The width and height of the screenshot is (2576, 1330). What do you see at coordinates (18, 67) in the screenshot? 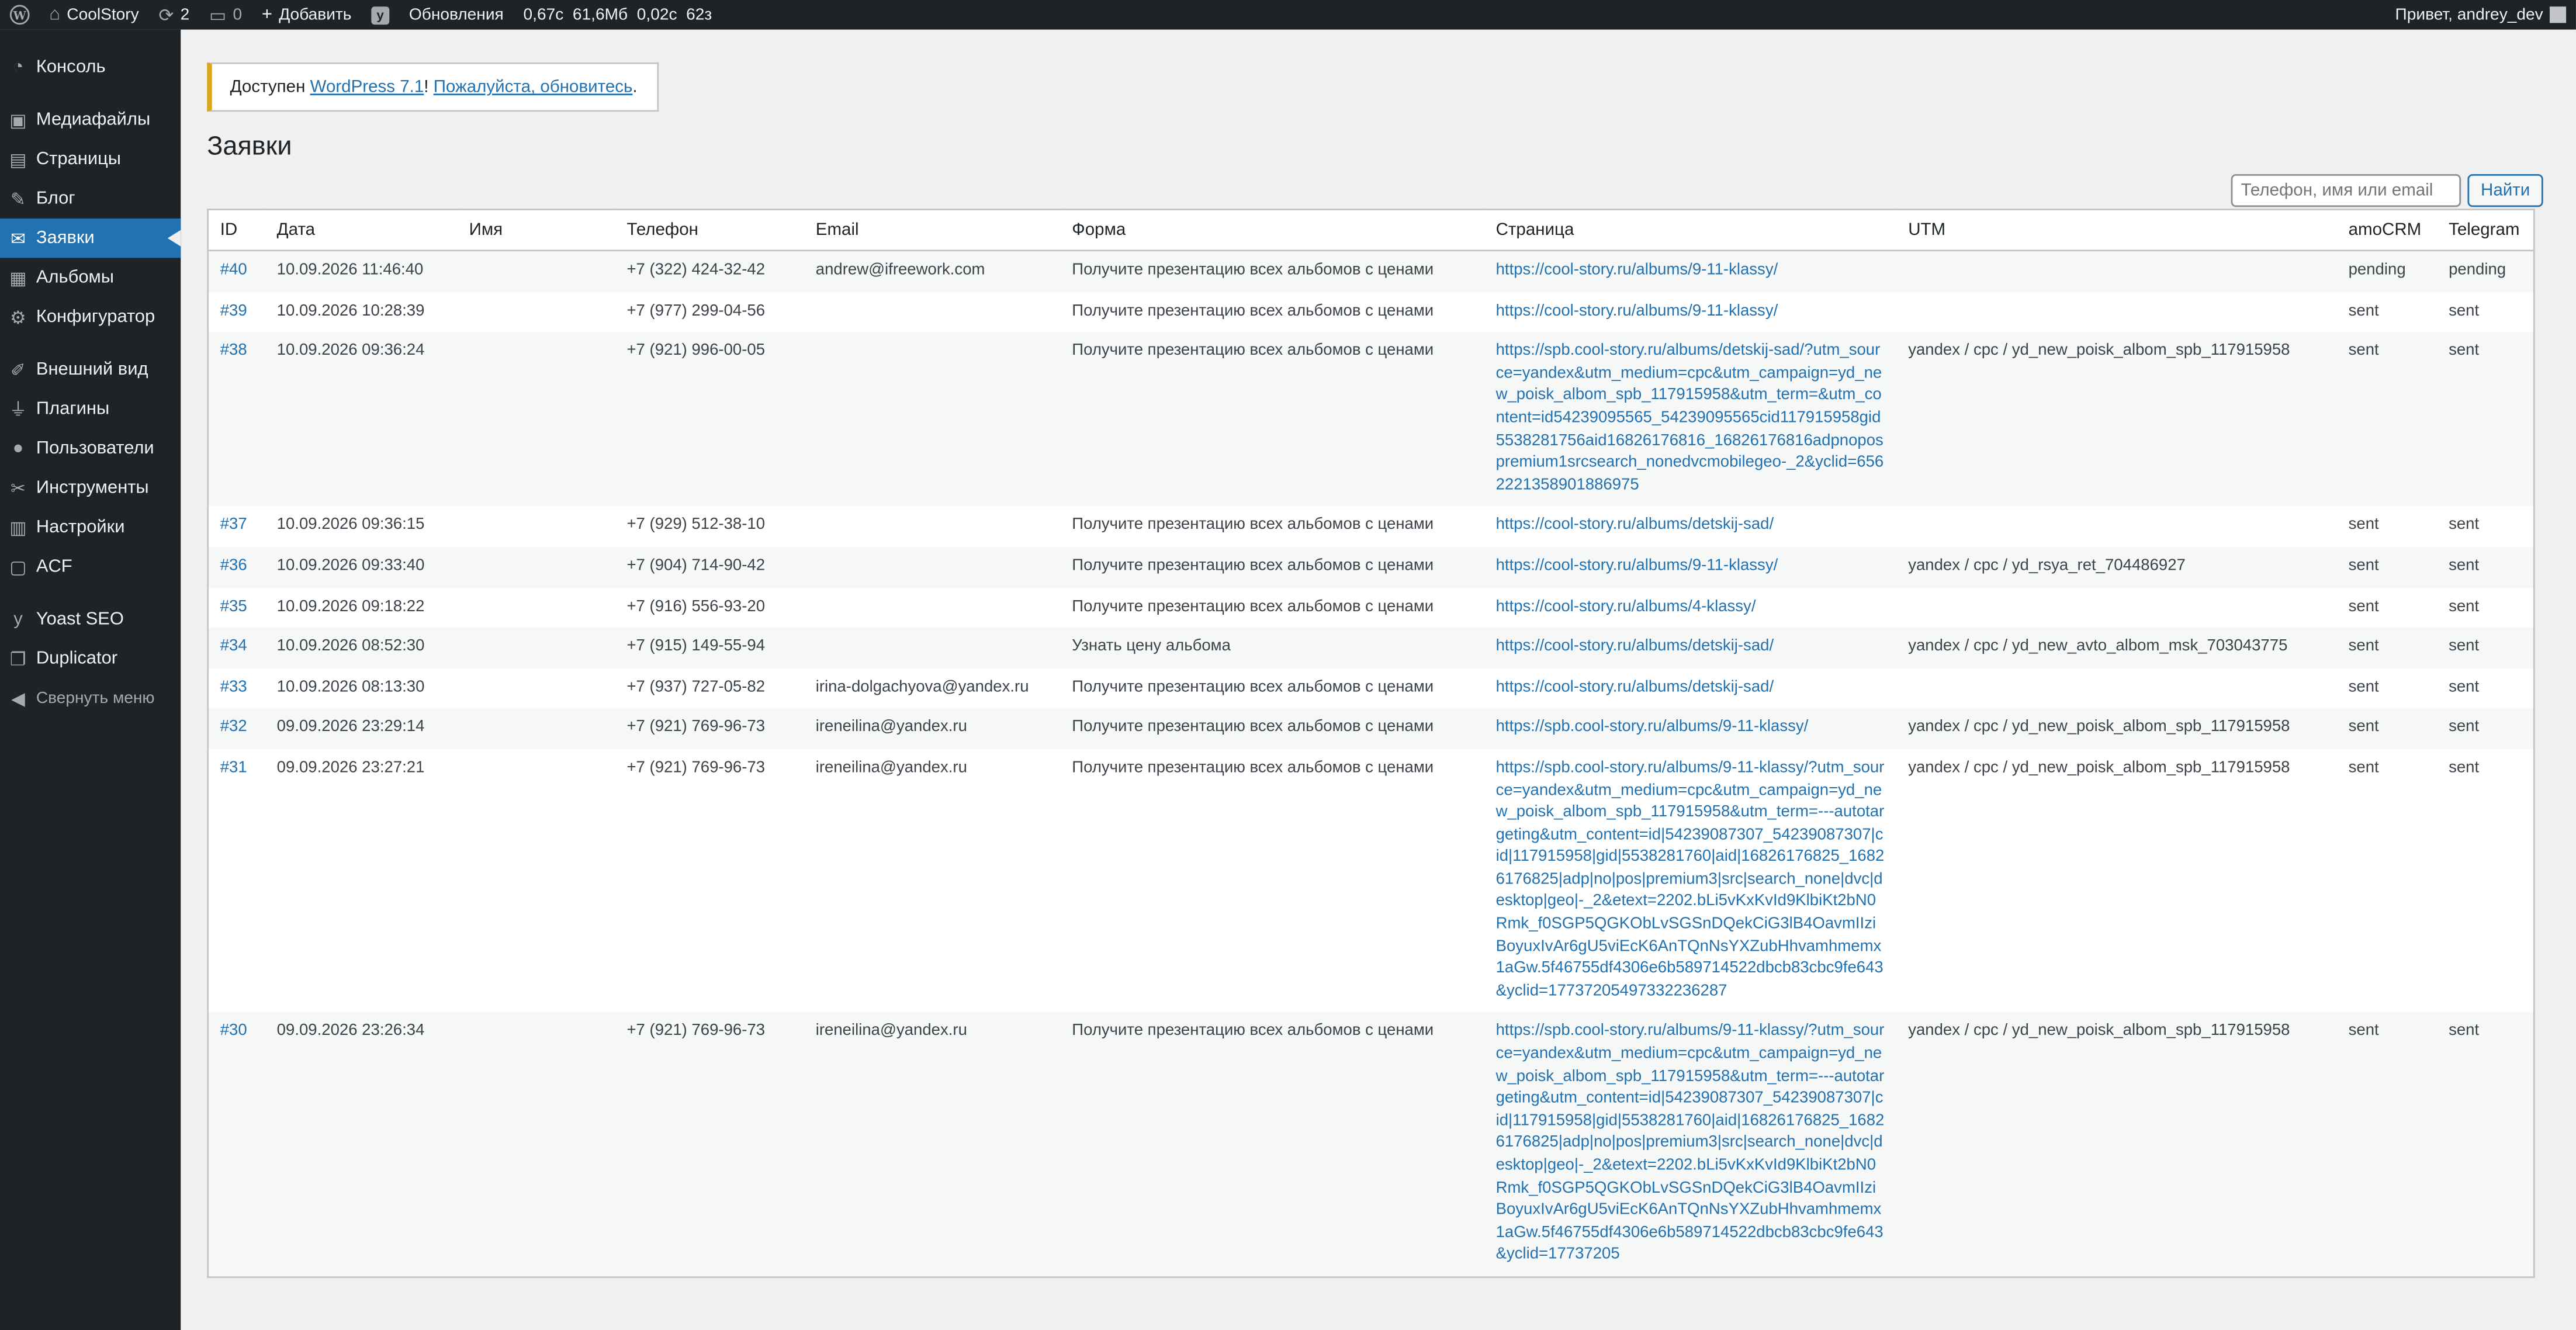
I see `dashboard-icon: ◔` at bounding box center [18, 67].